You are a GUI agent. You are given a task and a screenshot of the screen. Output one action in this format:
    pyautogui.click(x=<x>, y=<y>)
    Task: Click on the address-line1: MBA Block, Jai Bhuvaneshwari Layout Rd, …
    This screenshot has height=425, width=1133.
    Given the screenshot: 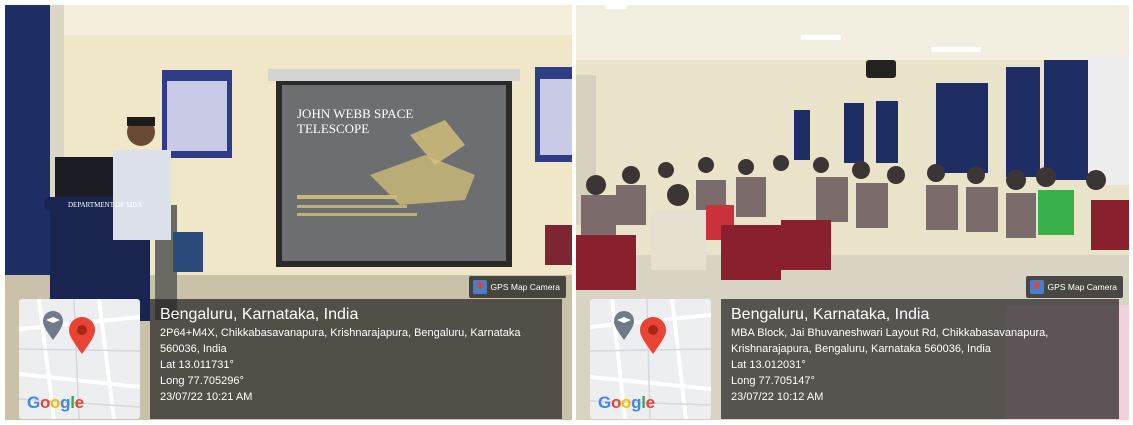 What is the action you would take?
    pyautogui.click(x=890, y=333)
    